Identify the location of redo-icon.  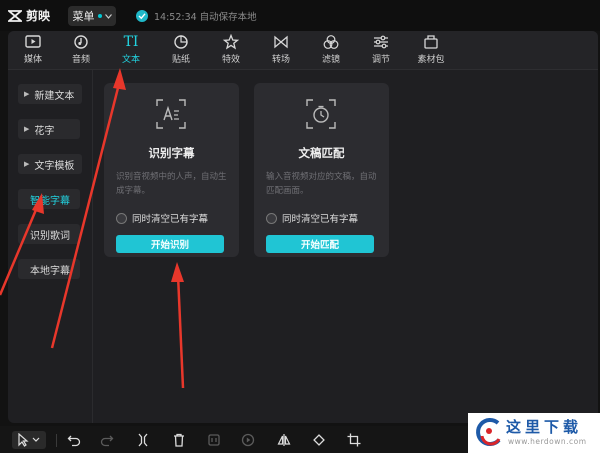
(107, 441).